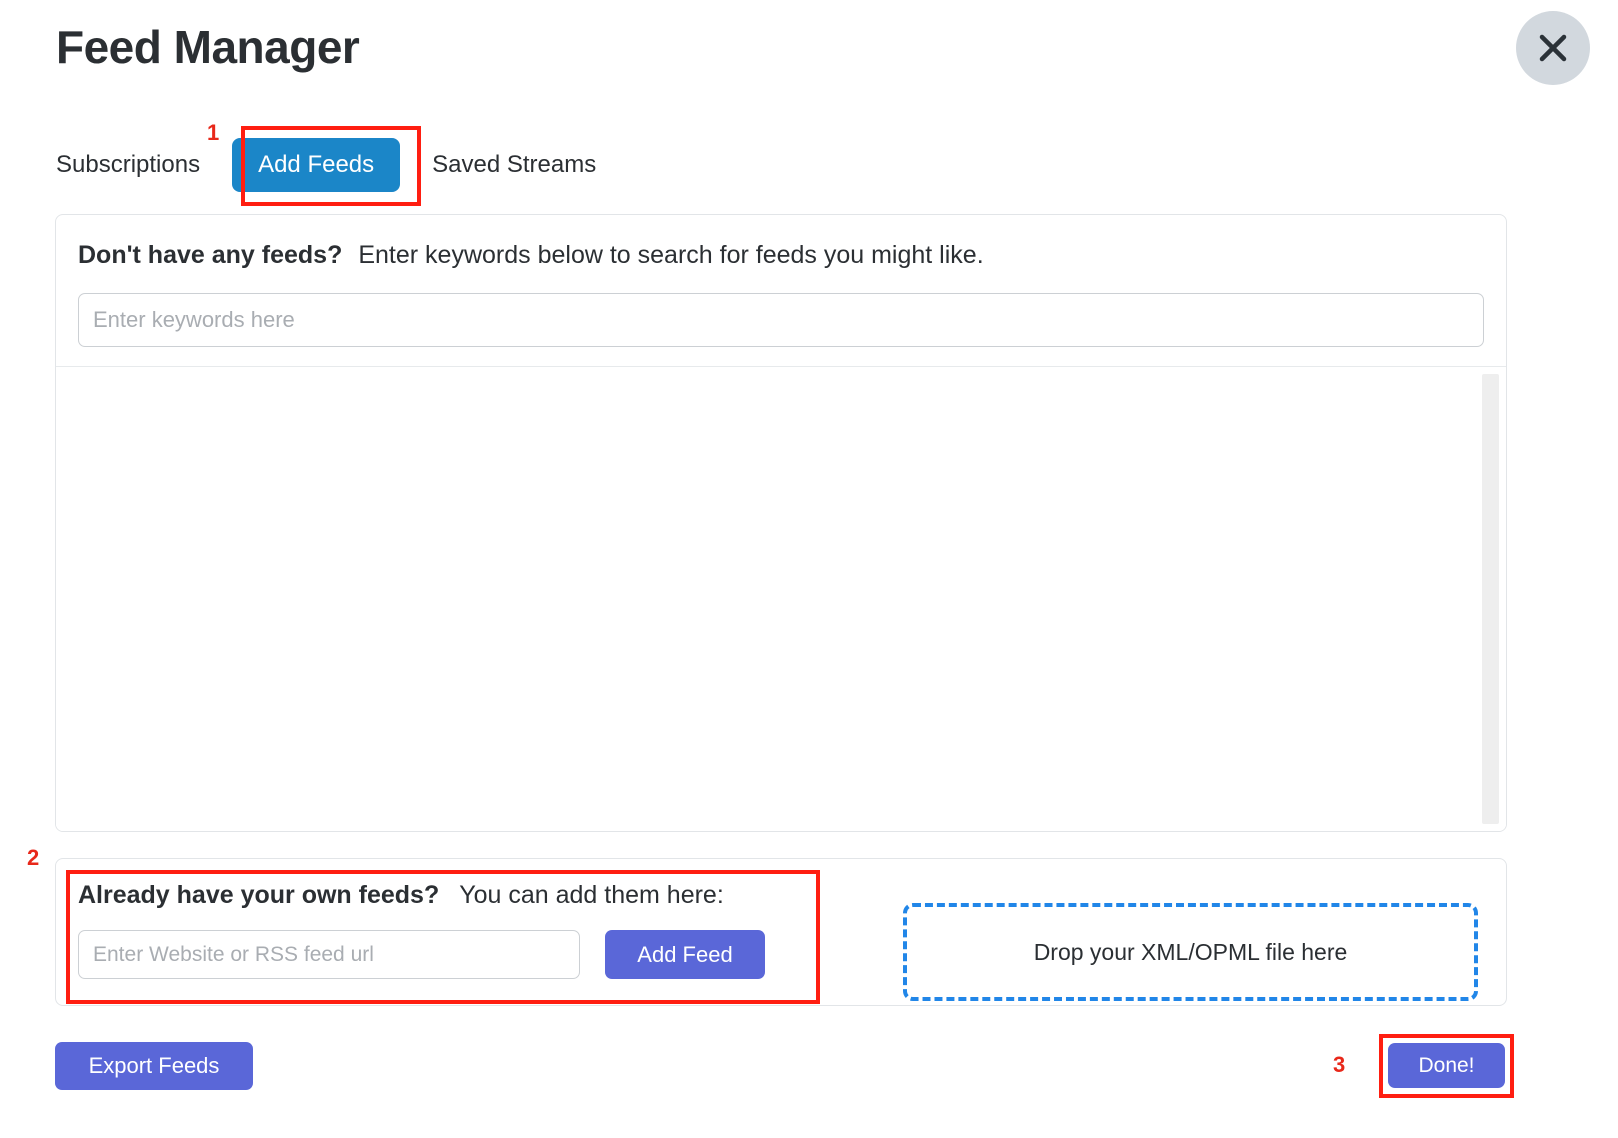 The image size is (1618, 1138). I want to click on export-feeds-button: Export Feeds, so click(154, 1066).